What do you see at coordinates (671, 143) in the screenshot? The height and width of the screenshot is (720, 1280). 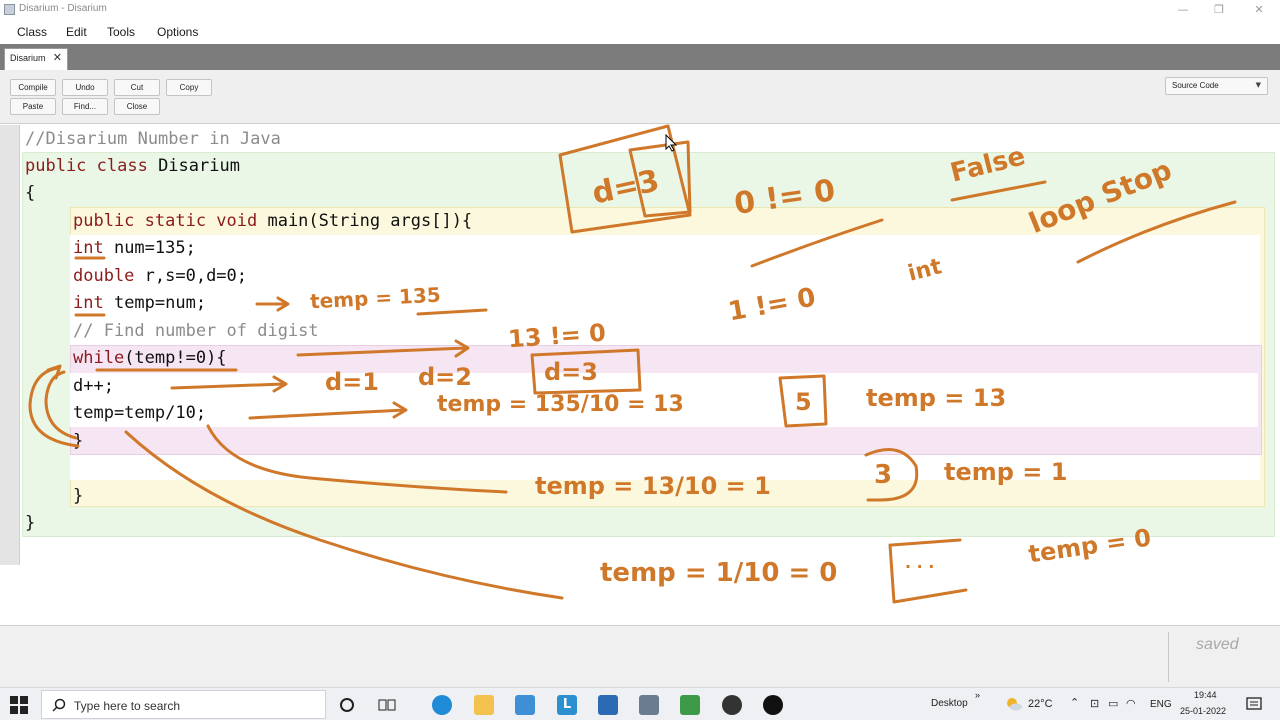 I see `cursor-icon` at bounding box center [671, 143].